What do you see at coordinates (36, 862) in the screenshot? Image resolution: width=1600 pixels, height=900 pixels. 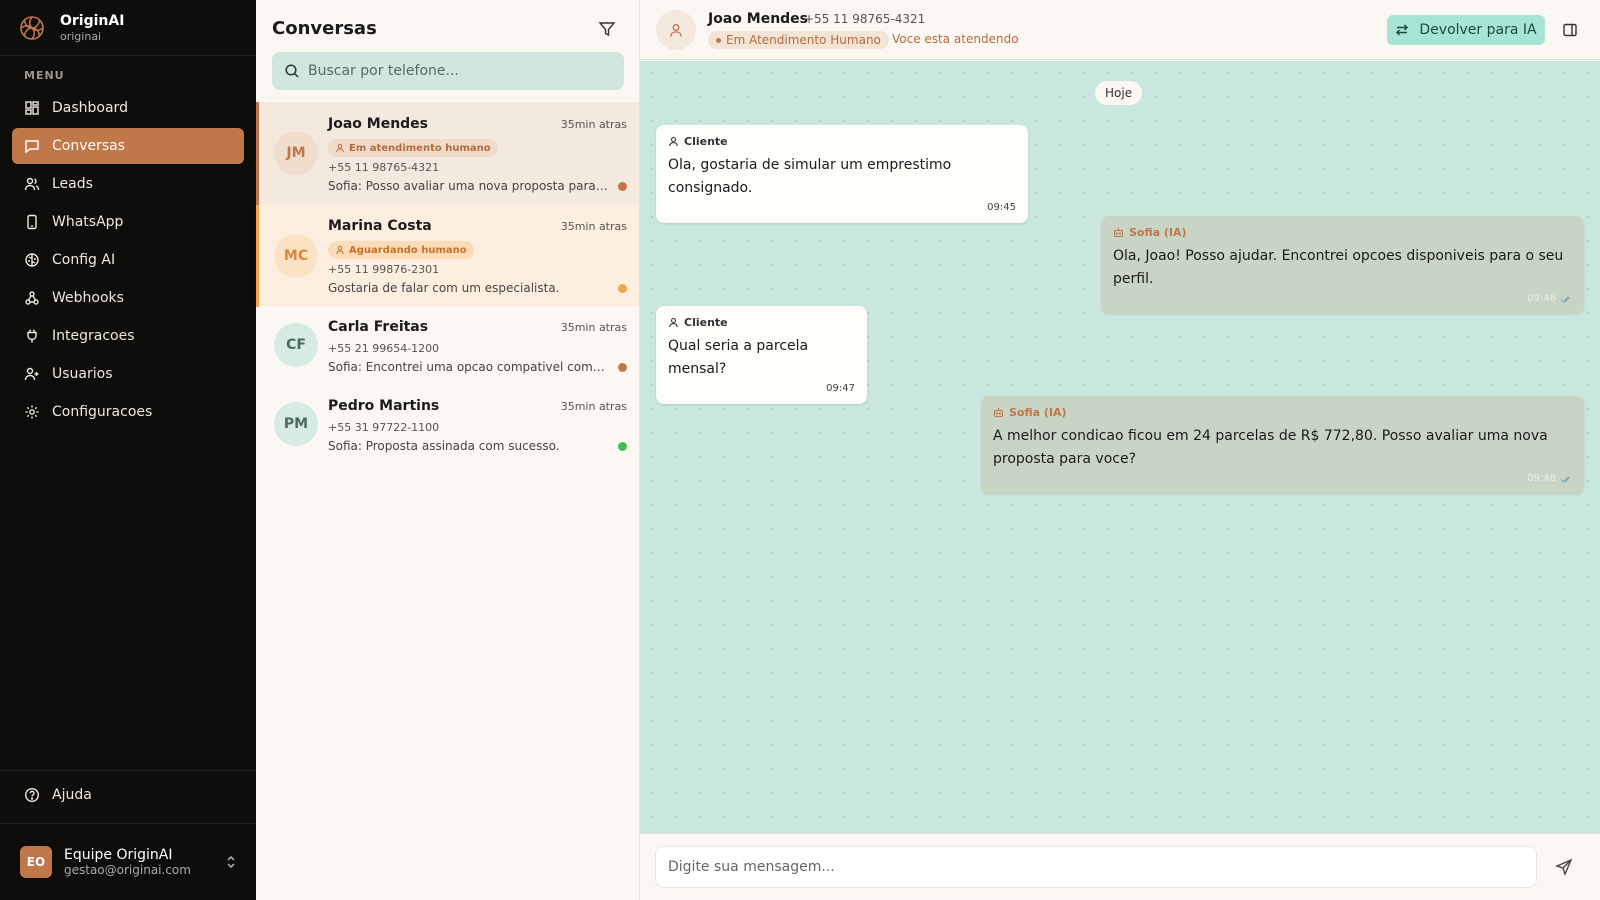 I see `avatar: EO` at bounding box center [36, 862].